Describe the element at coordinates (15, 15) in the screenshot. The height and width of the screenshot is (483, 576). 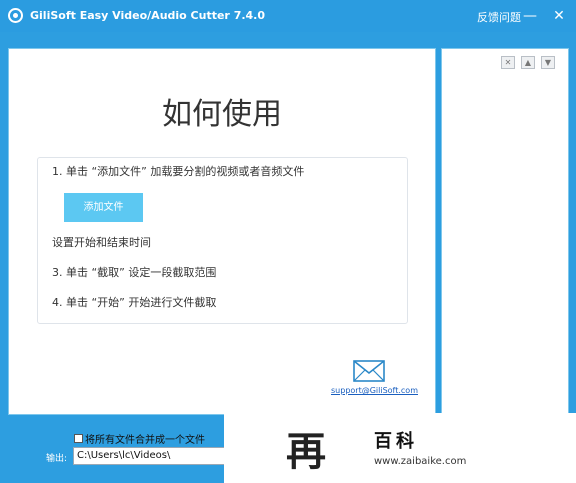
I see `app-logo-icon` at that location.